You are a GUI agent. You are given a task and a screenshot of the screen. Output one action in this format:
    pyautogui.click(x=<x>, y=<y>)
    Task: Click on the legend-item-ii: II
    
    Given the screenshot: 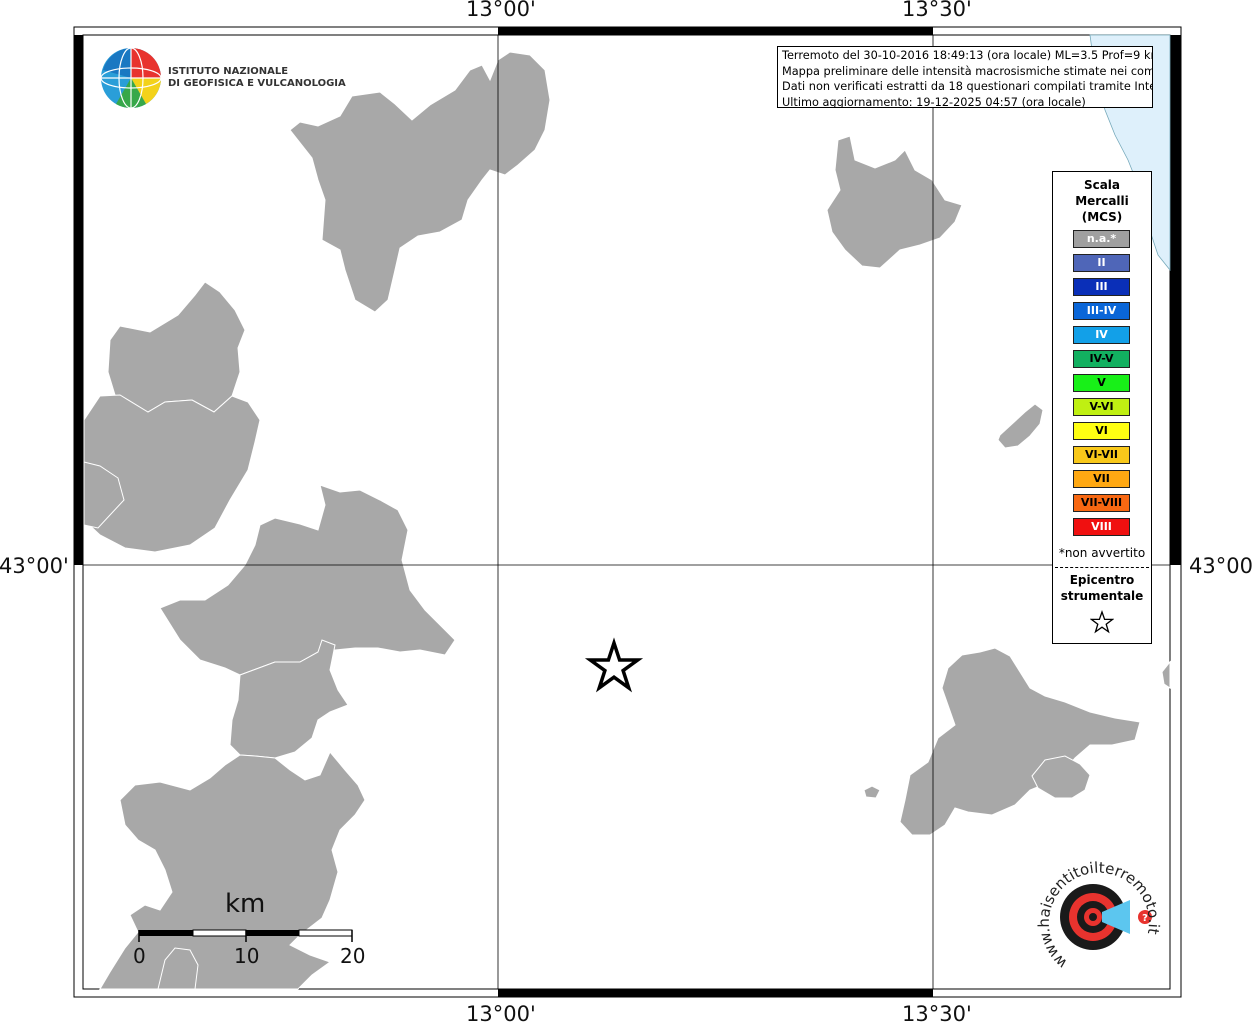 What is the action you would take?
    pyautogui.click(x=1101, y=263)
    